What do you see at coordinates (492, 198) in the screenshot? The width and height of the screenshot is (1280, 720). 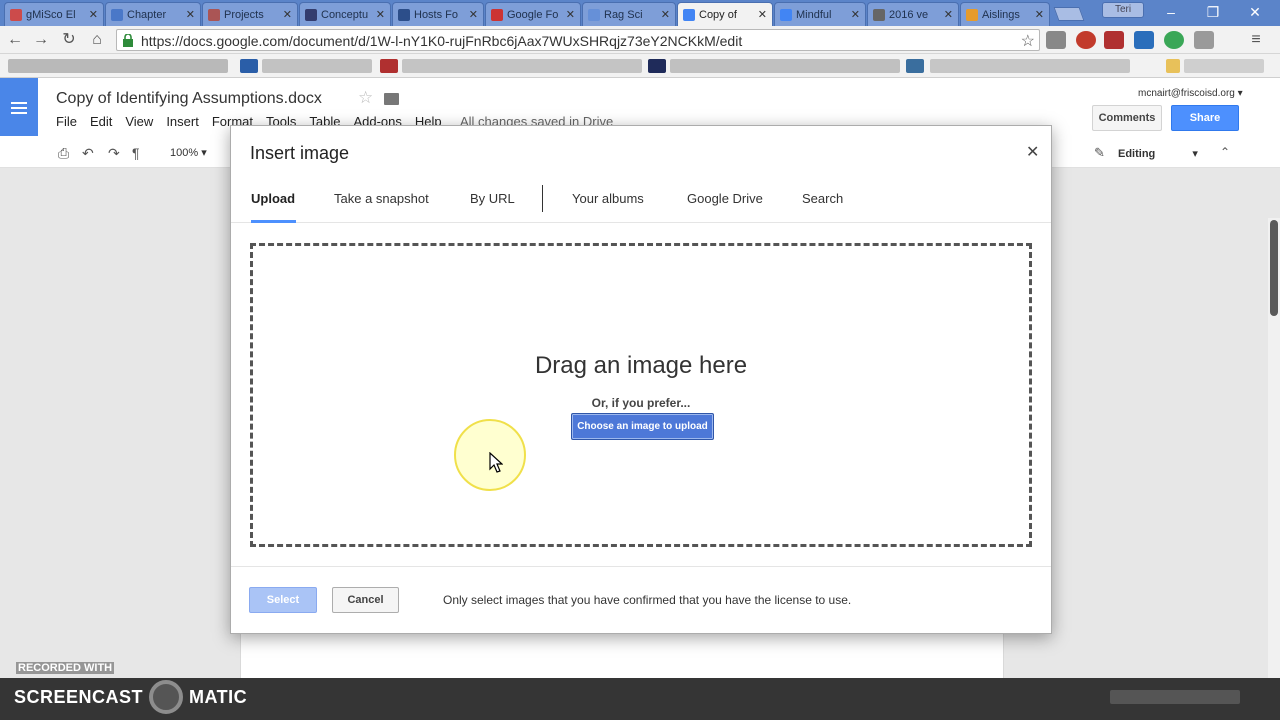 I see `tab-by-url: By URL` at bounding box center [492, 198].